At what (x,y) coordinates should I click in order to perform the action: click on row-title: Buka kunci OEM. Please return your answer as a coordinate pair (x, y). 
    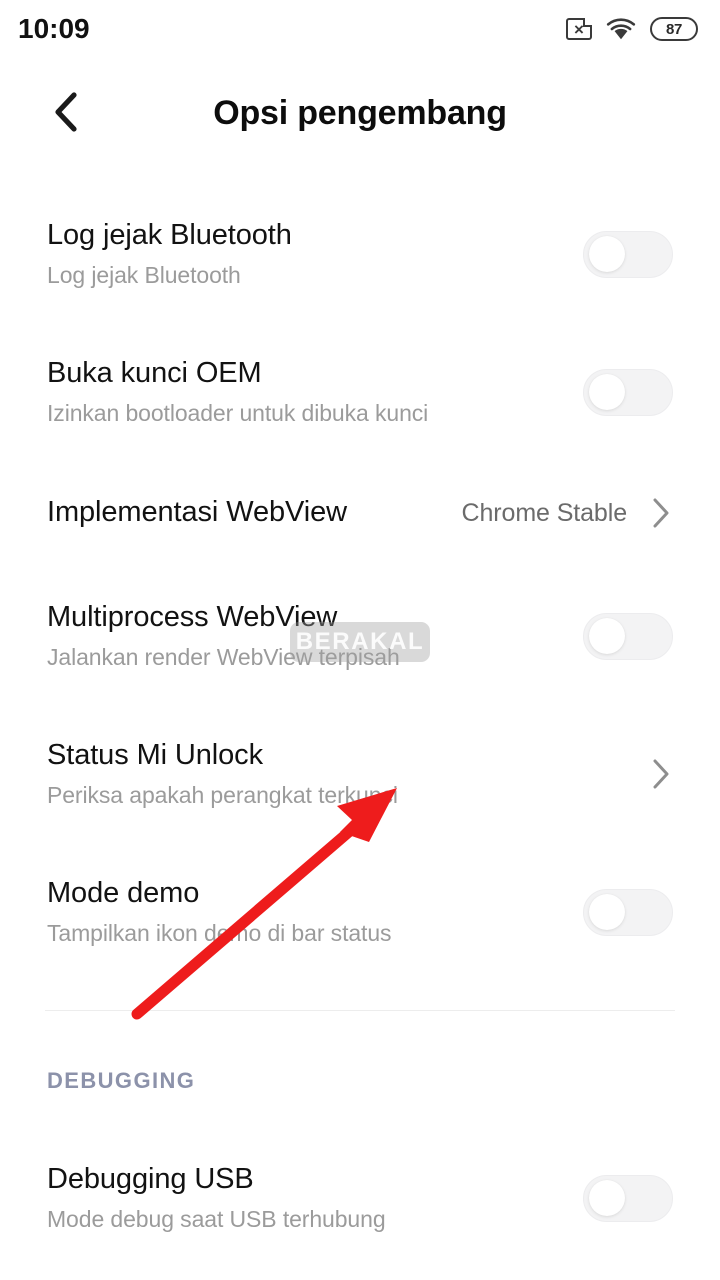
    Looking at the image, I should click on (154, 373).